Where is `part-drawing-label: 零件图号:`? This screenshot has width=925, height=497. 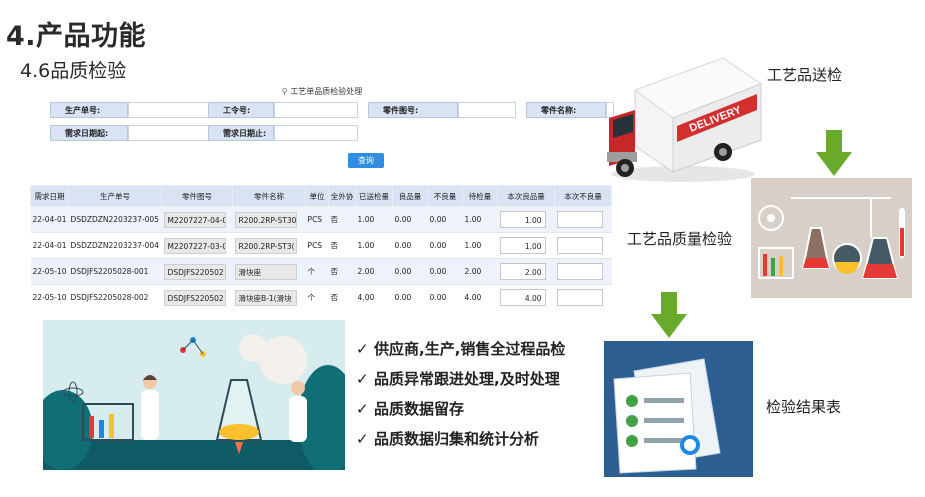
part-drawing-label: 零件图号: is located at coordinates (413, 110).